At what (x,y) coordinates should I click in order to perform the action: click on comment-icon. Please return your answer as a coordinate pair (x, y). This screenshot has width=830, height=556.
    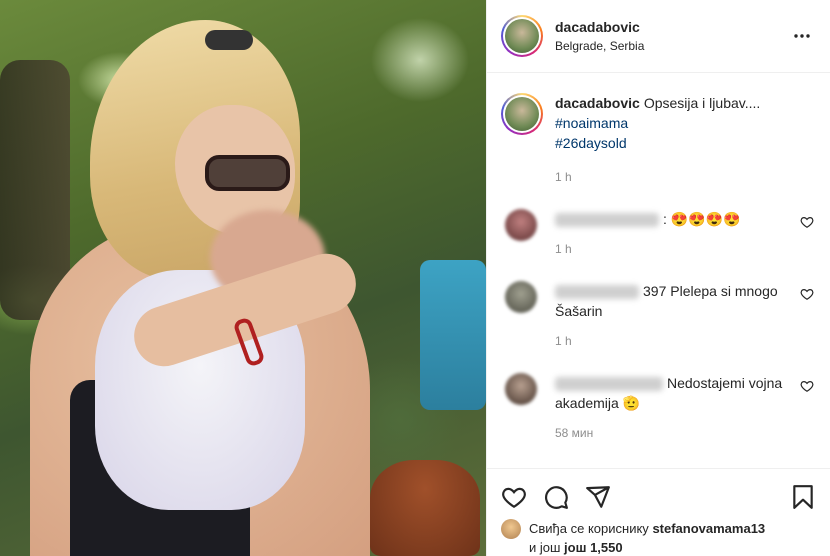
    Looking at the image, I should click on (556, 497).